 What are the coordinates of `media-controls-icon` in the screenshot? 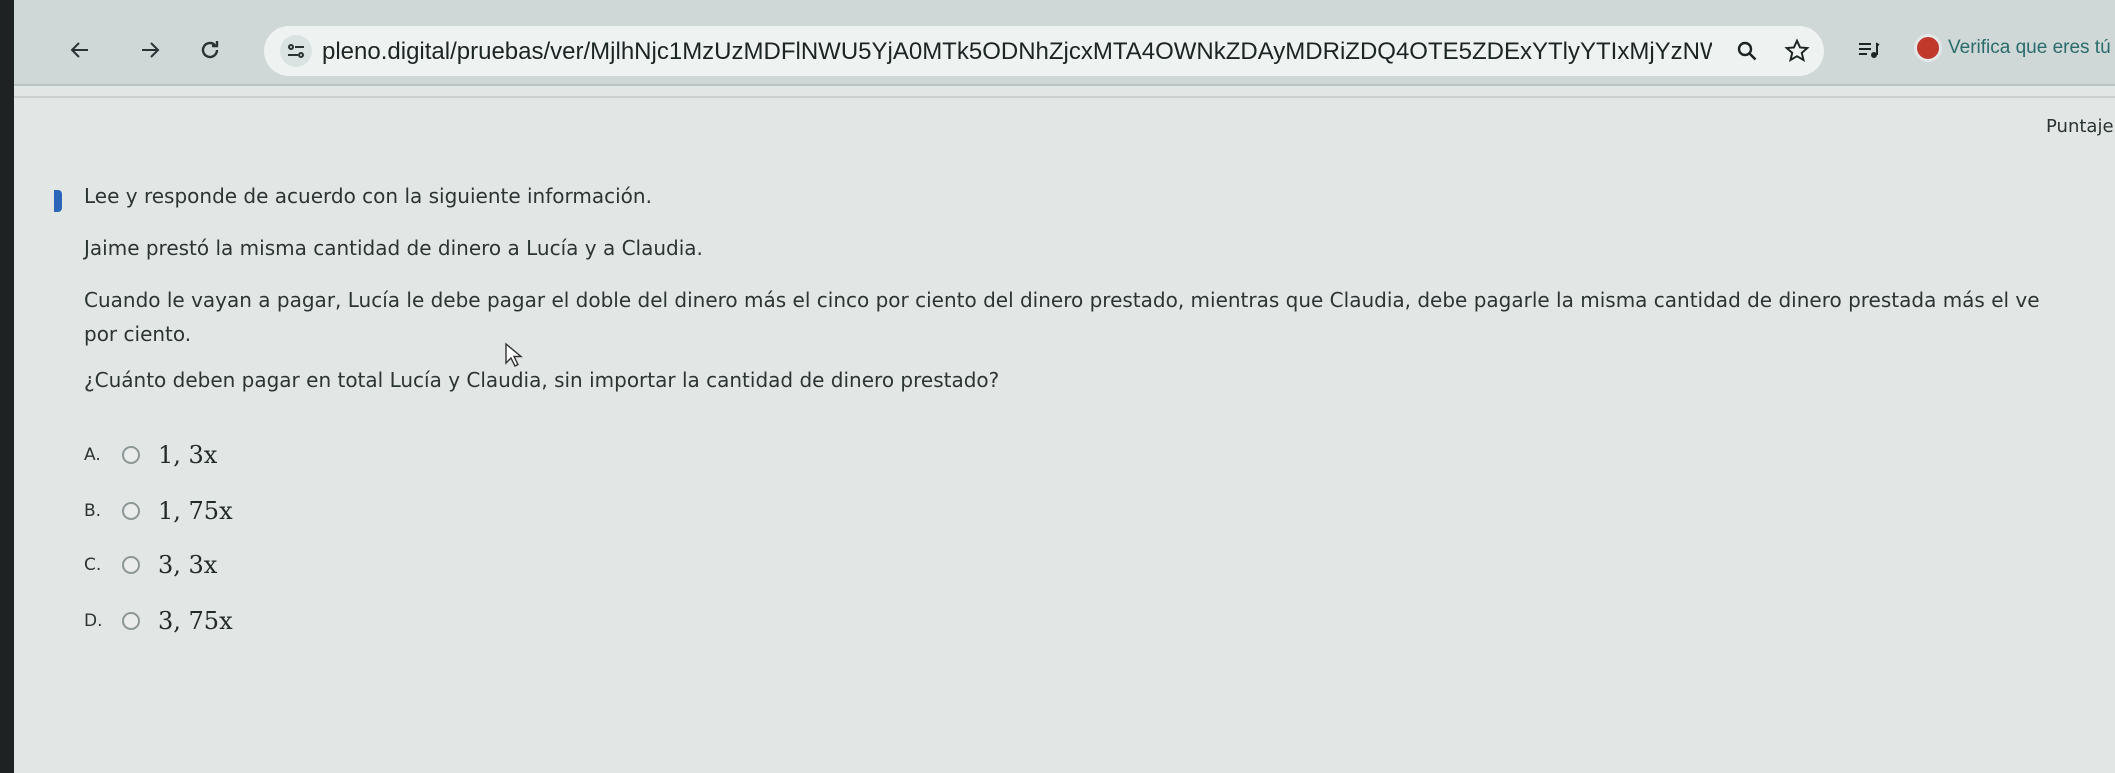 It's located at (1868, 50).